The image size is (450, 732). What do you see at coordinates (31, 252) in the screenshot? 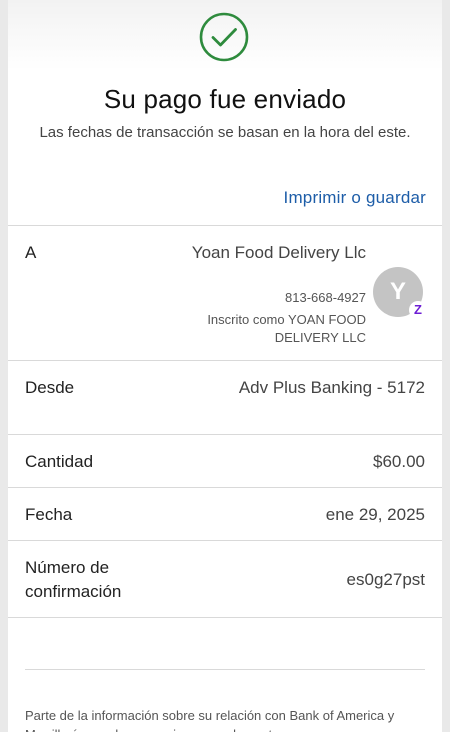
I see `recipient-label: A` at bounding box center [31, 252].